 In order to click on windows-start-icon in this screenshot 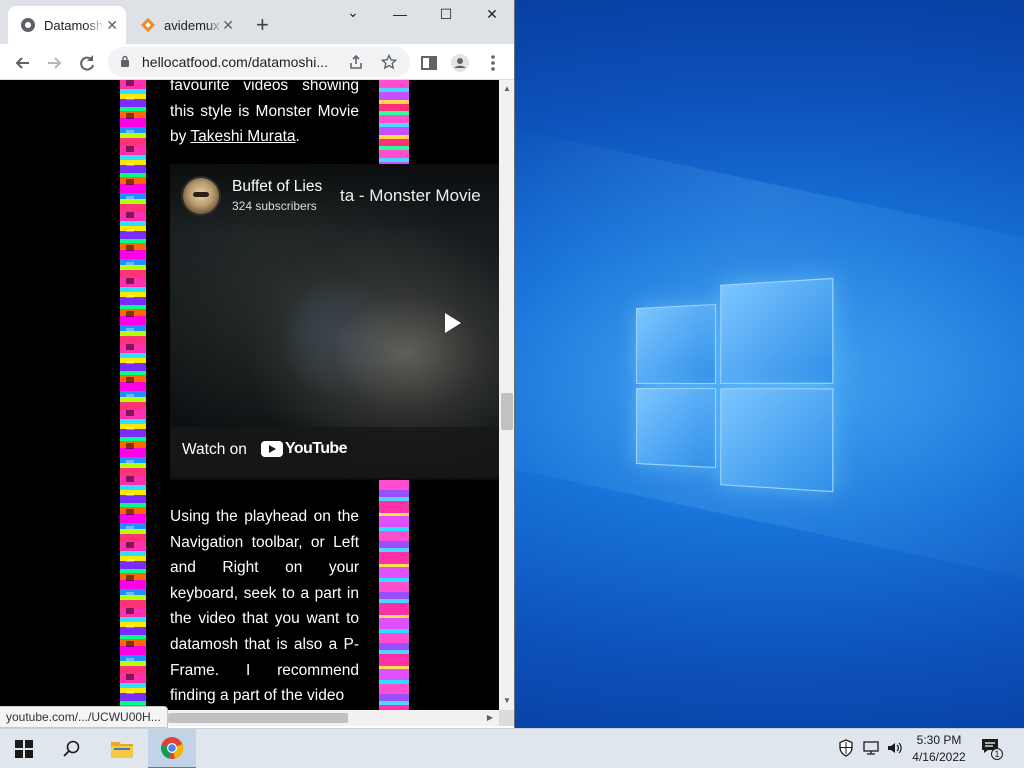, I will do `click(24, 749)`.